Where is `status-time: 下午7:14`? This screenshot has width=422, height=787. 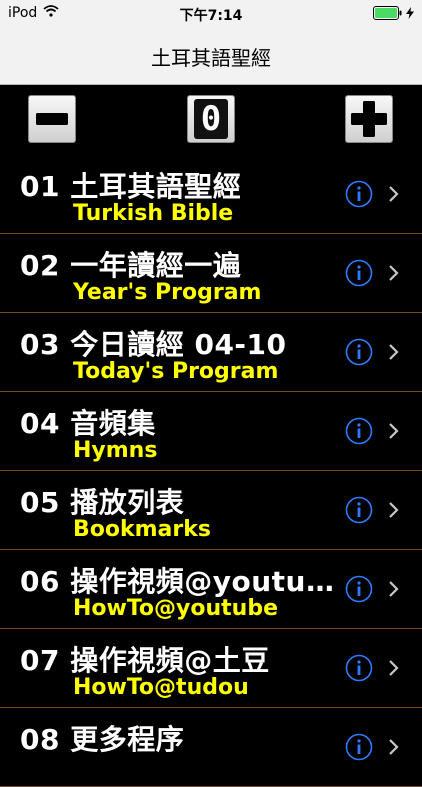
status-time: 下午7:14 is located at coordinates (211, 16).